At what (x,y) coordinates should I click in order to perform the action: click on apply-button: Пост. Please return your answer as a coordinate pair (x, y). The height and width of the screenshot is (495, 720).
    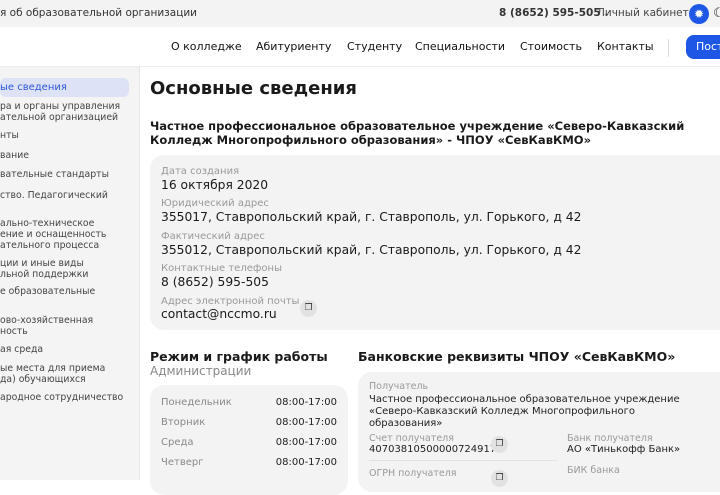
    Looking at the image, I should click on (703, 47).